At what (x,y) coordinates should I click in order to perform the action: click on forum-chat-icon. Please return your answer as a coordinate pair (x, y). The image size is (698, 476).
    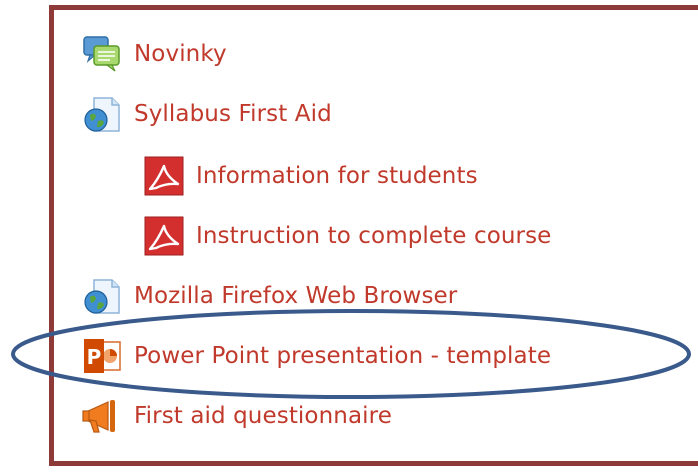
    Looking at the image, I should click on (102, 54).